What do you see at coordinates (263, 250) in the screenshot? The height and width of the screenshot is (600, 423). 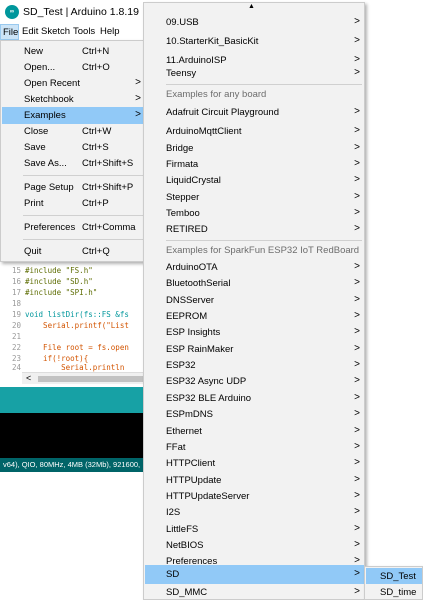 I see `section-header: Examples for SparkFun ESP32 IoT RedBoard` at bounding box center [263, 250].